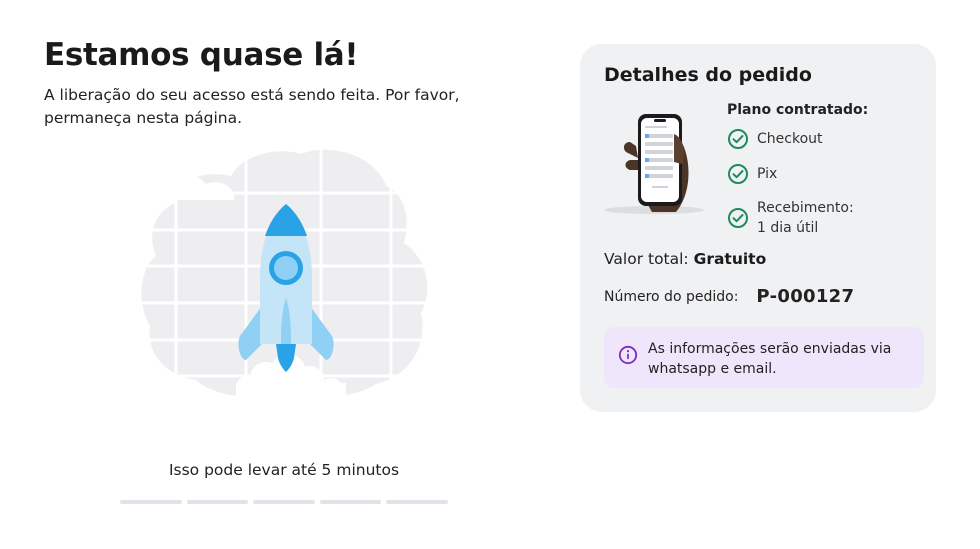 The width and height of the screenshot is (980, 549). What do you see at coordinates (805, 218) in the screenshot?
I see `plan-item-label: Recebimento: 1 dia útil` at bounding box center [805, 218].